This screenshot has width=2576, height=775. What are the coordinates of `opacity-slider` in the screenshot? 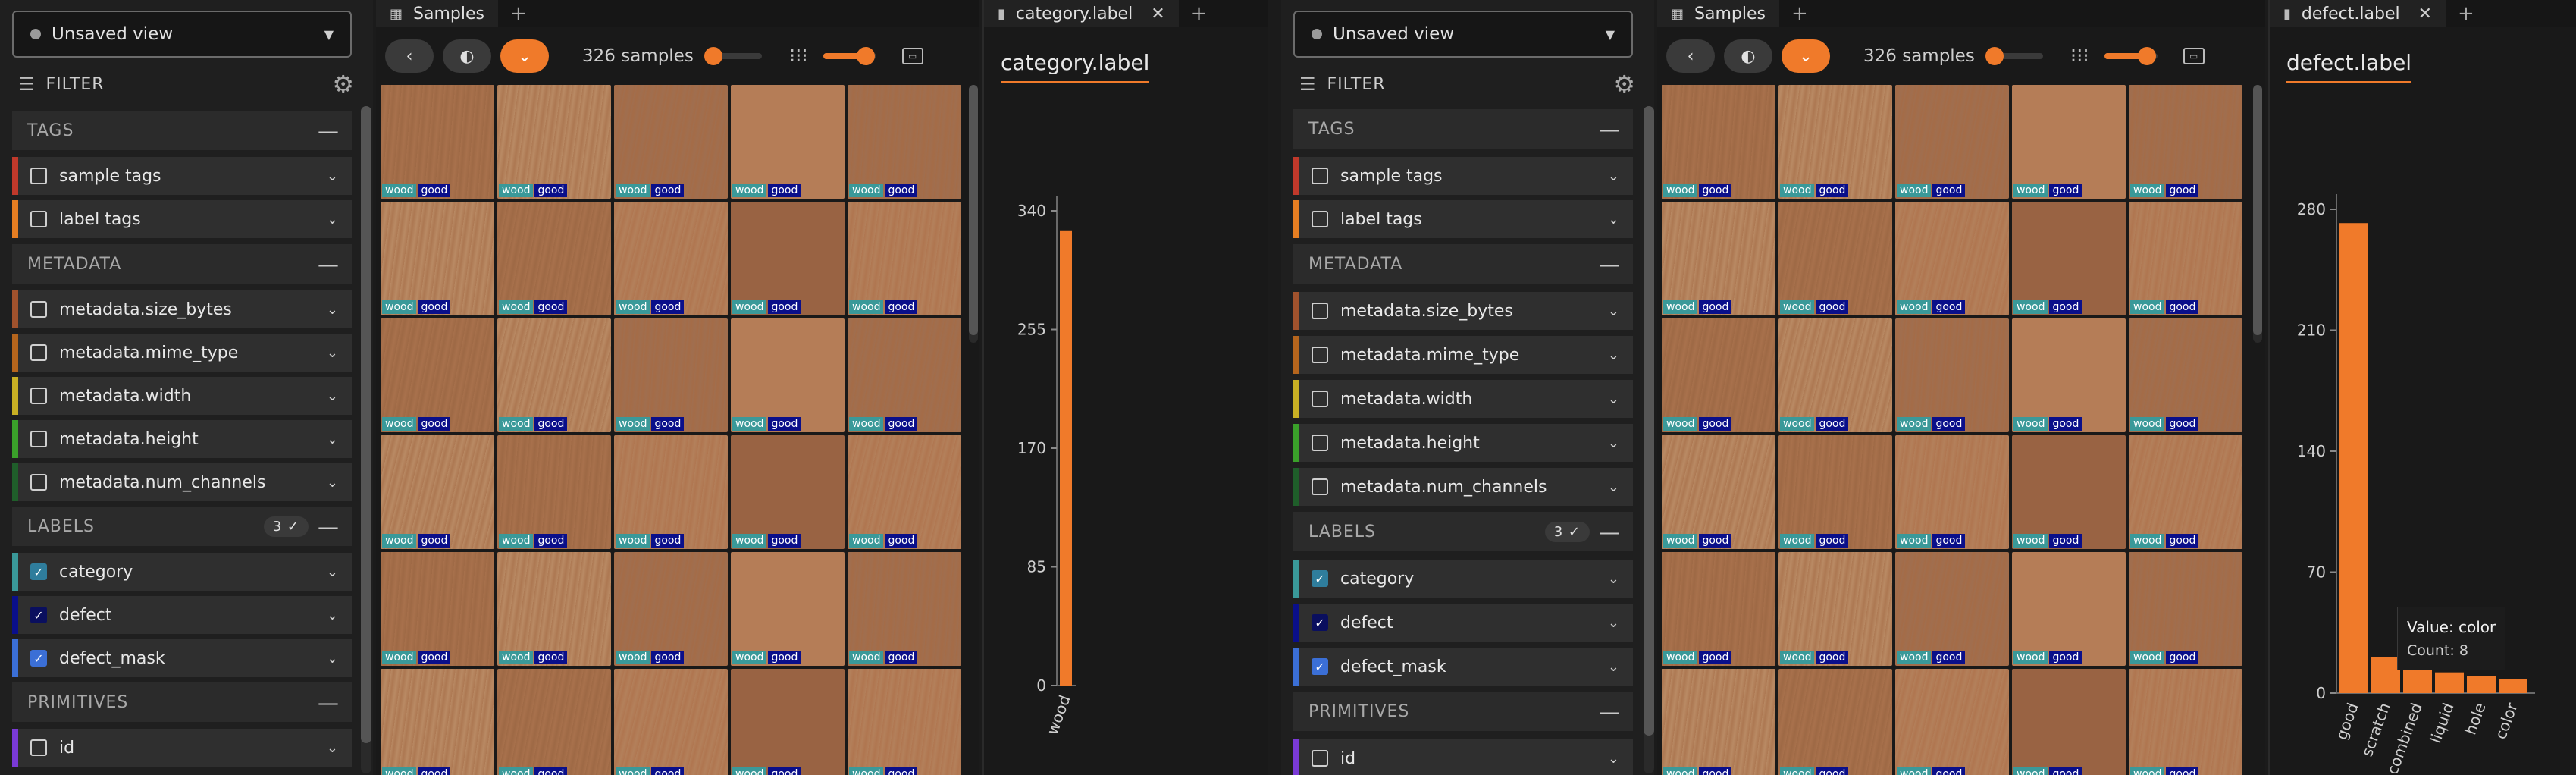 It's located at (733, 56).